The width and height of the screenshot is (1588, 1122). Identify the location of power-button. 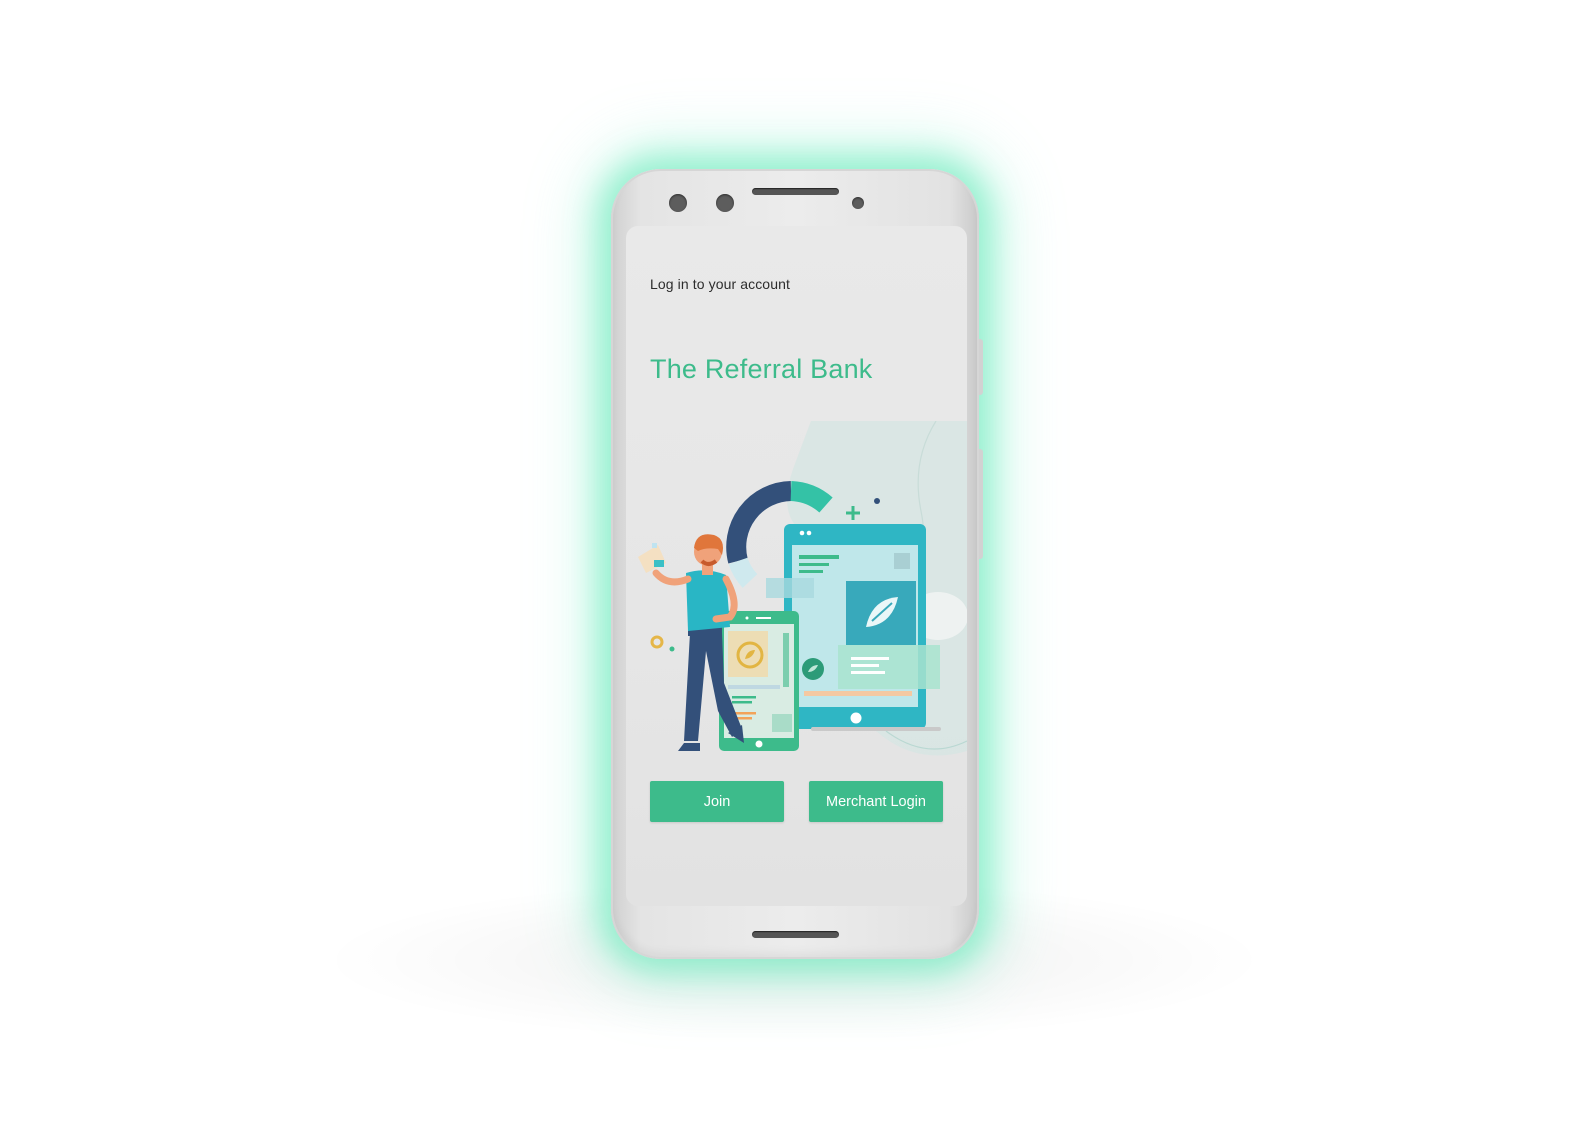
(981, 367).